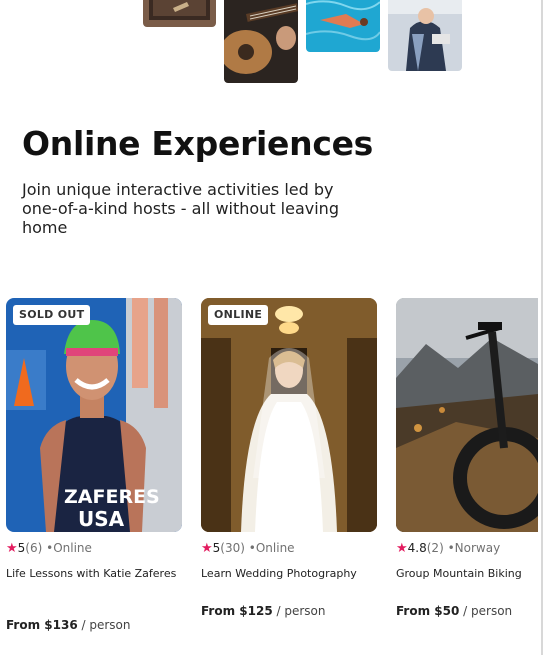 Image resolution: width=543 pixels, height=655 pixels. I want to click on experience-photo-bike, so click(467, 415).